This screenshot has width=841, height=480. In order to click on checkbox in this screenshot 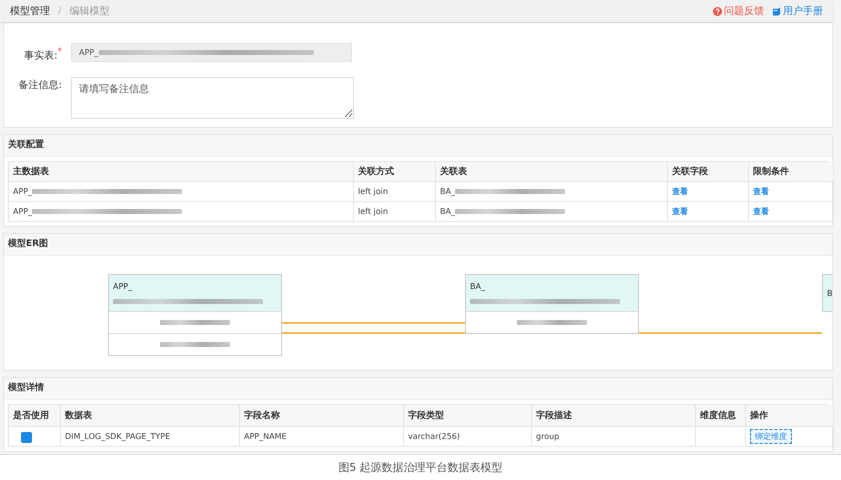, I will do `click(26, 437)`.